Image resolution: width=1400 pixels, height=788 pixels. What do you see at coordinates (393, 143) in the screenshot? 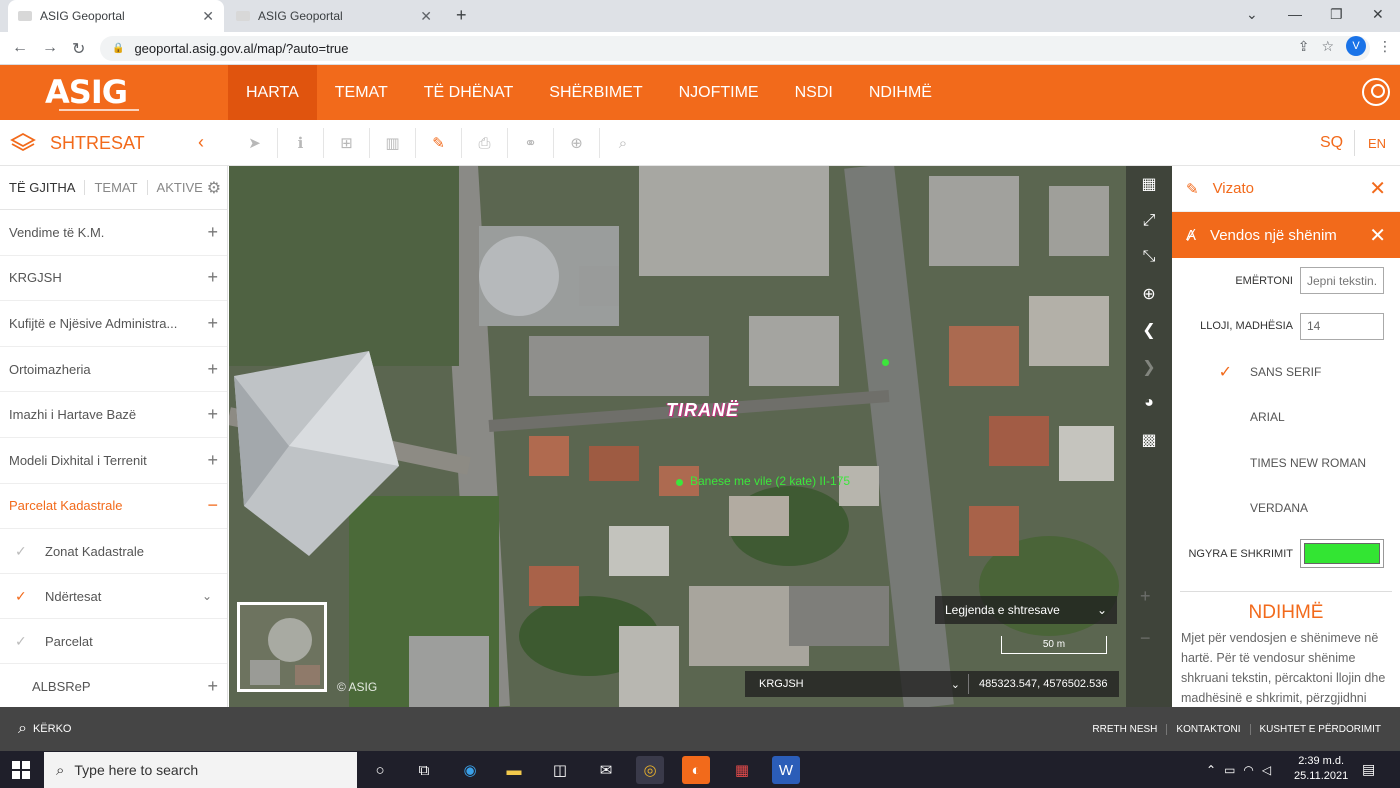
I see `chart-icon: ▥` at bounding box center [393, 143].